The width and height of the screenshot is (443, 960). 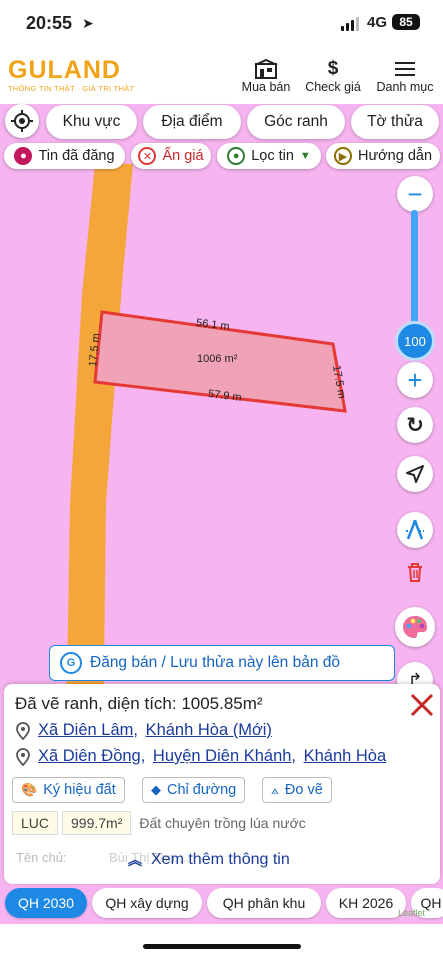 I want to click on plus-icon: +, so click(x=415, y=380).